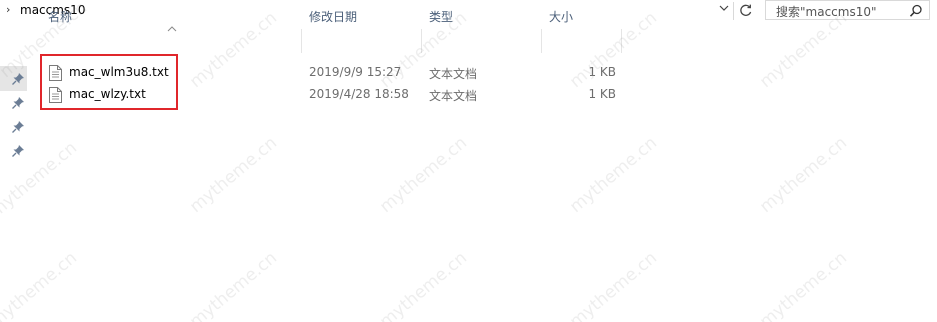  I want to click on address-separator, so click(733, 11).